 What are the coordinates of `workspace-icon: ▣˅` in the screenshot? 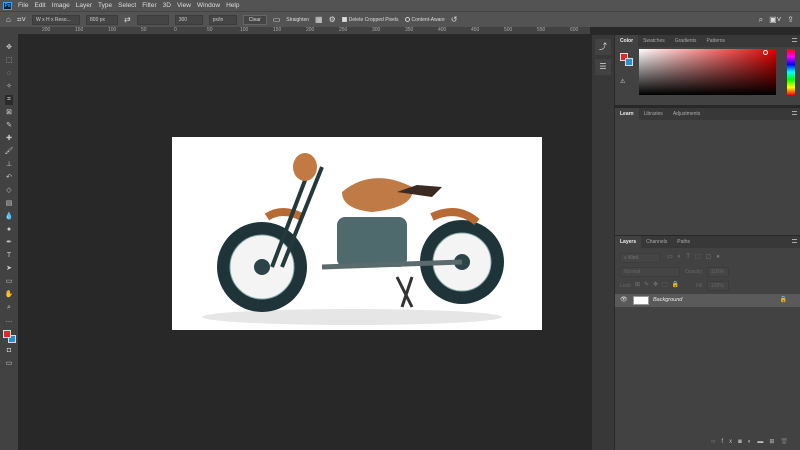 It's located at (775, 20).